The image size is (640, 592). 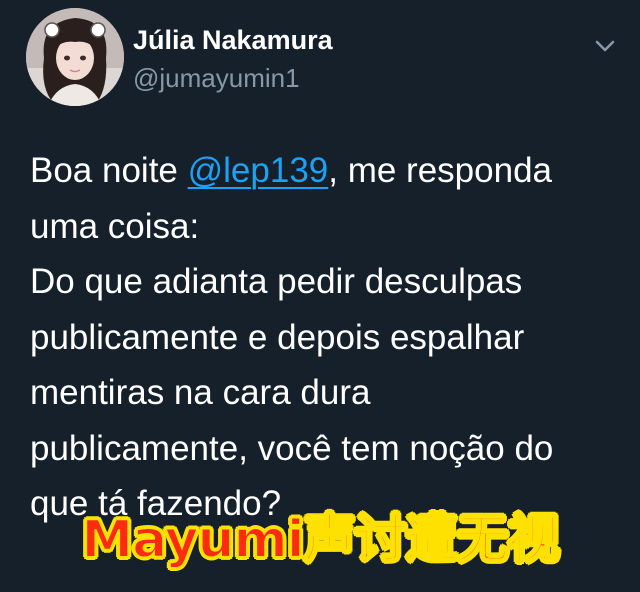 I want to click on avatar, so click(x=75, y=57).